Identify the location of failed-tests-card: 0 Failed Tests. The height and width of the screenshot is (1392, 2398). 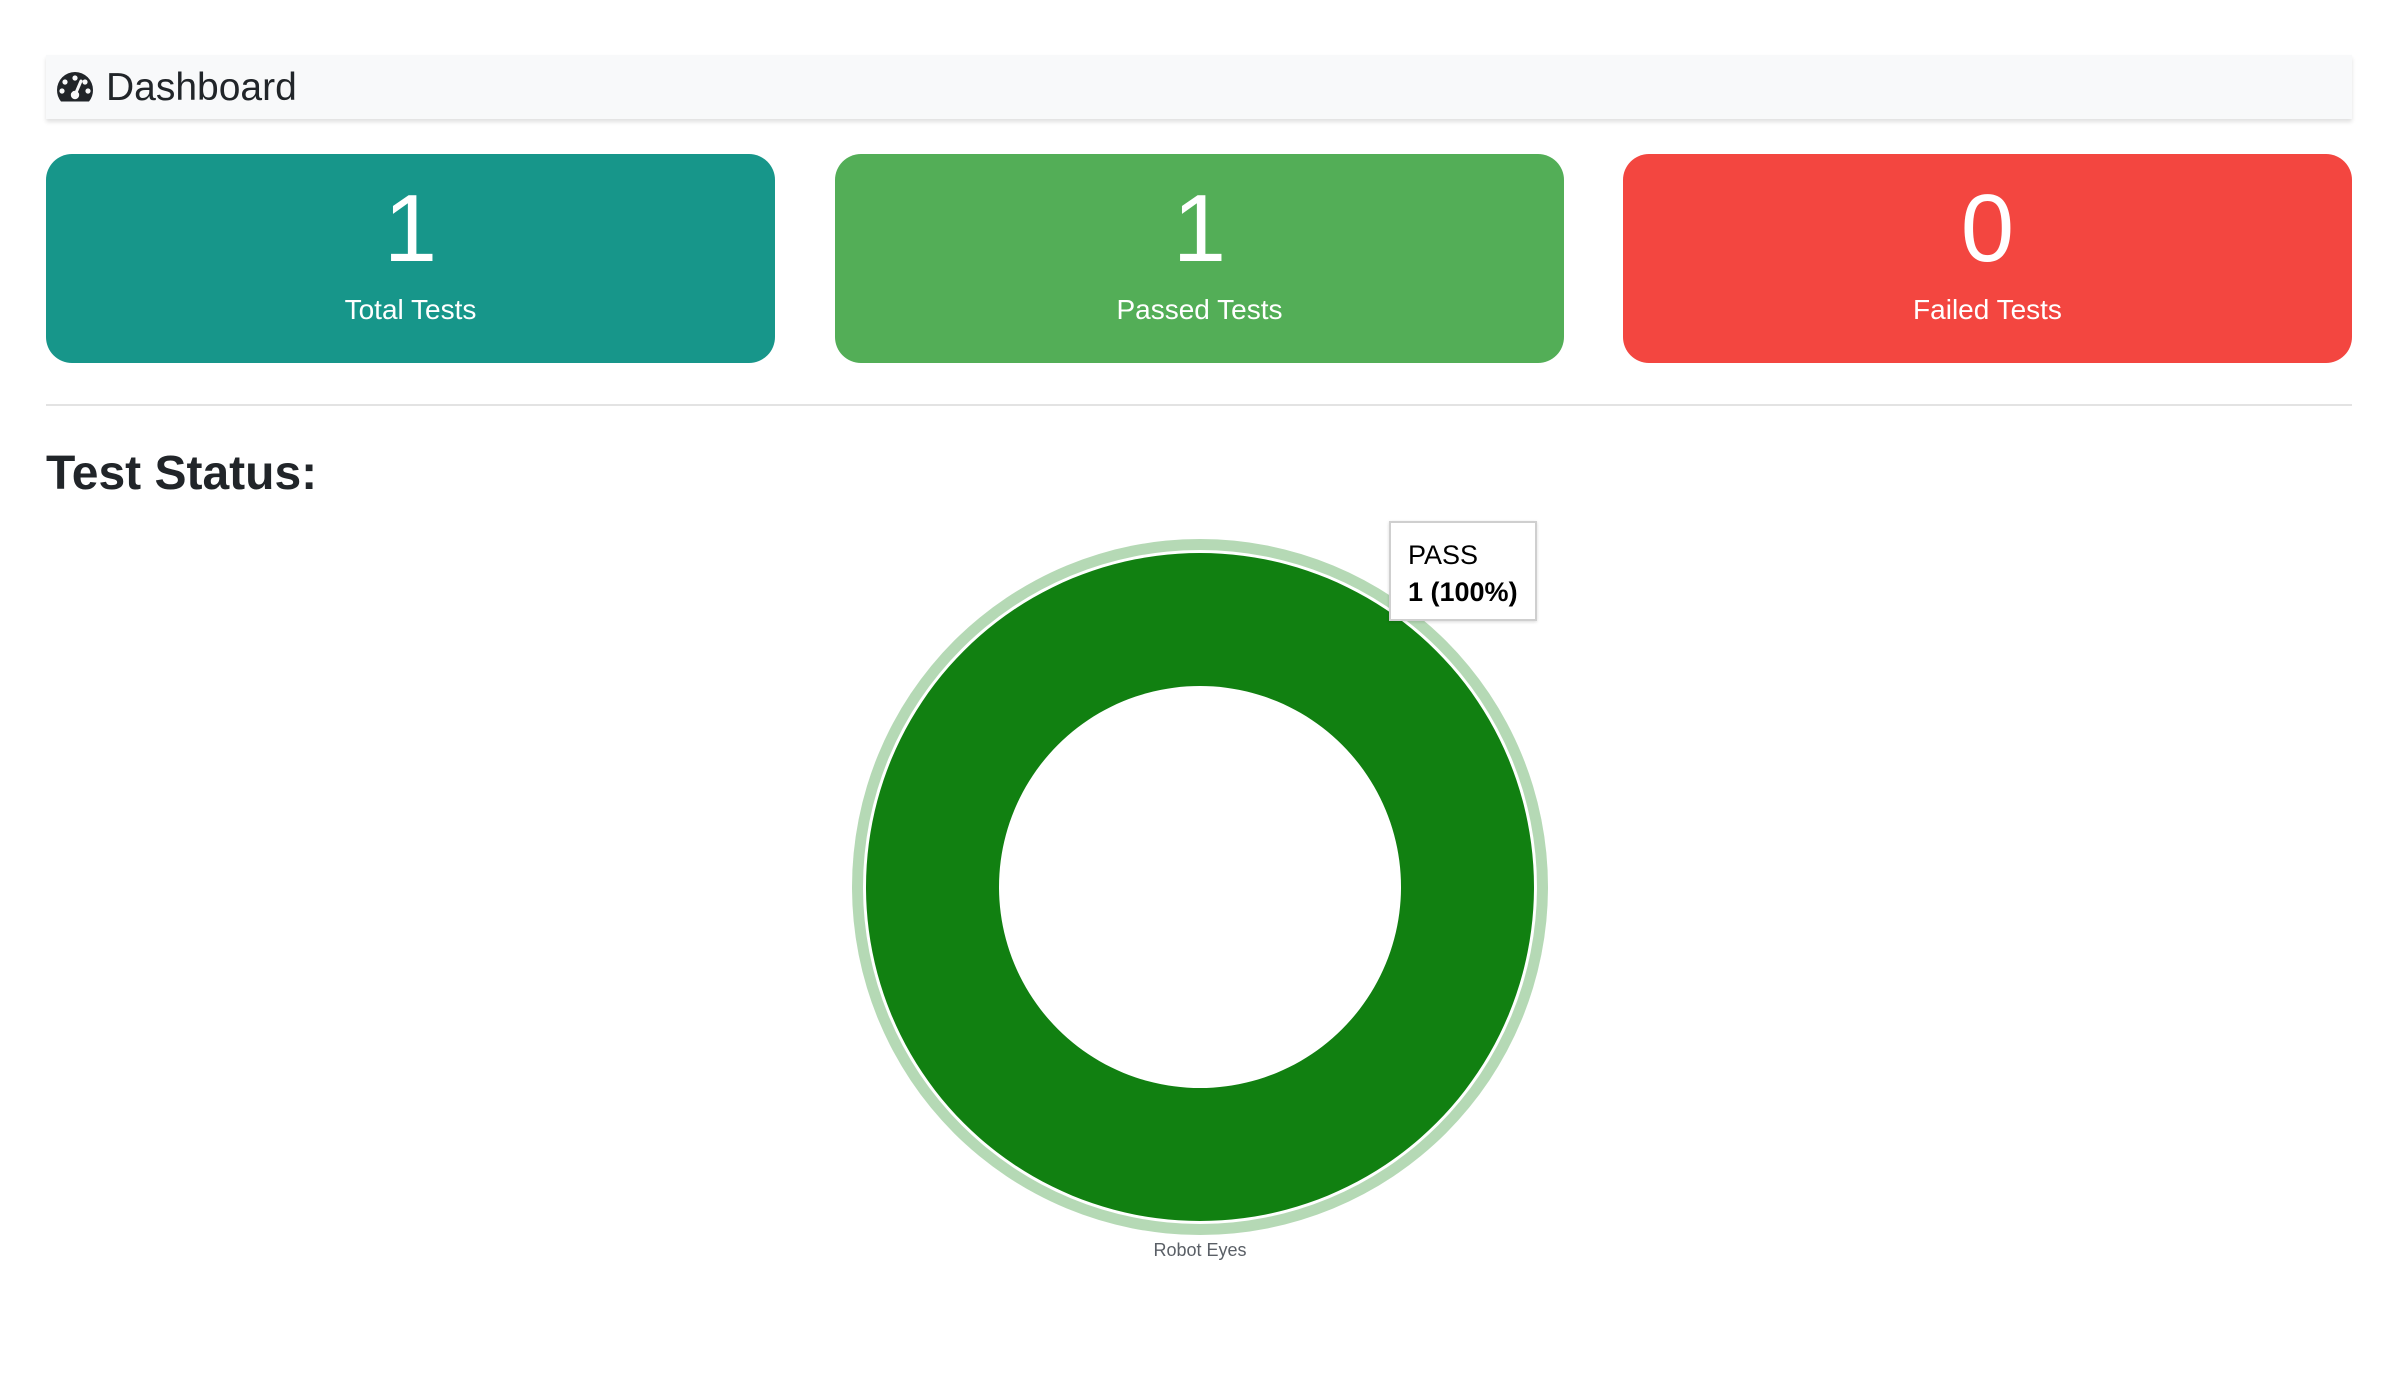
(1987, 258).